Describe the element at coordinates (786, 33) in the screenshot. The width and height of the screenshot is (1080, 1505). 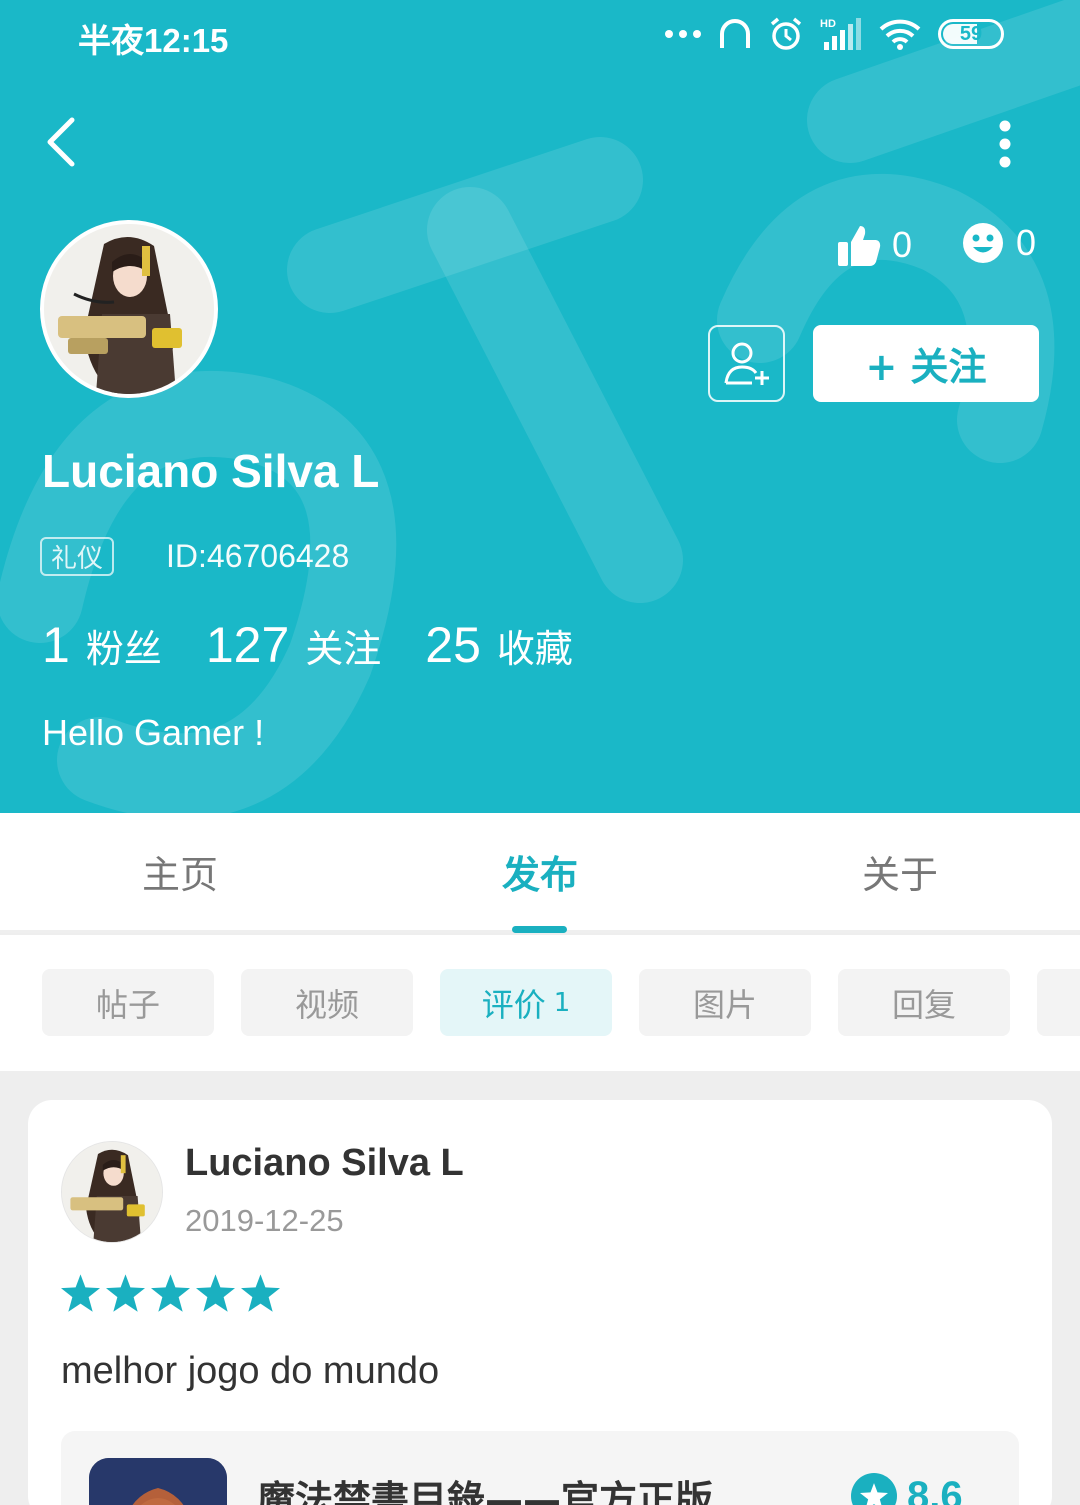
I see `alarm-icon` at that location.